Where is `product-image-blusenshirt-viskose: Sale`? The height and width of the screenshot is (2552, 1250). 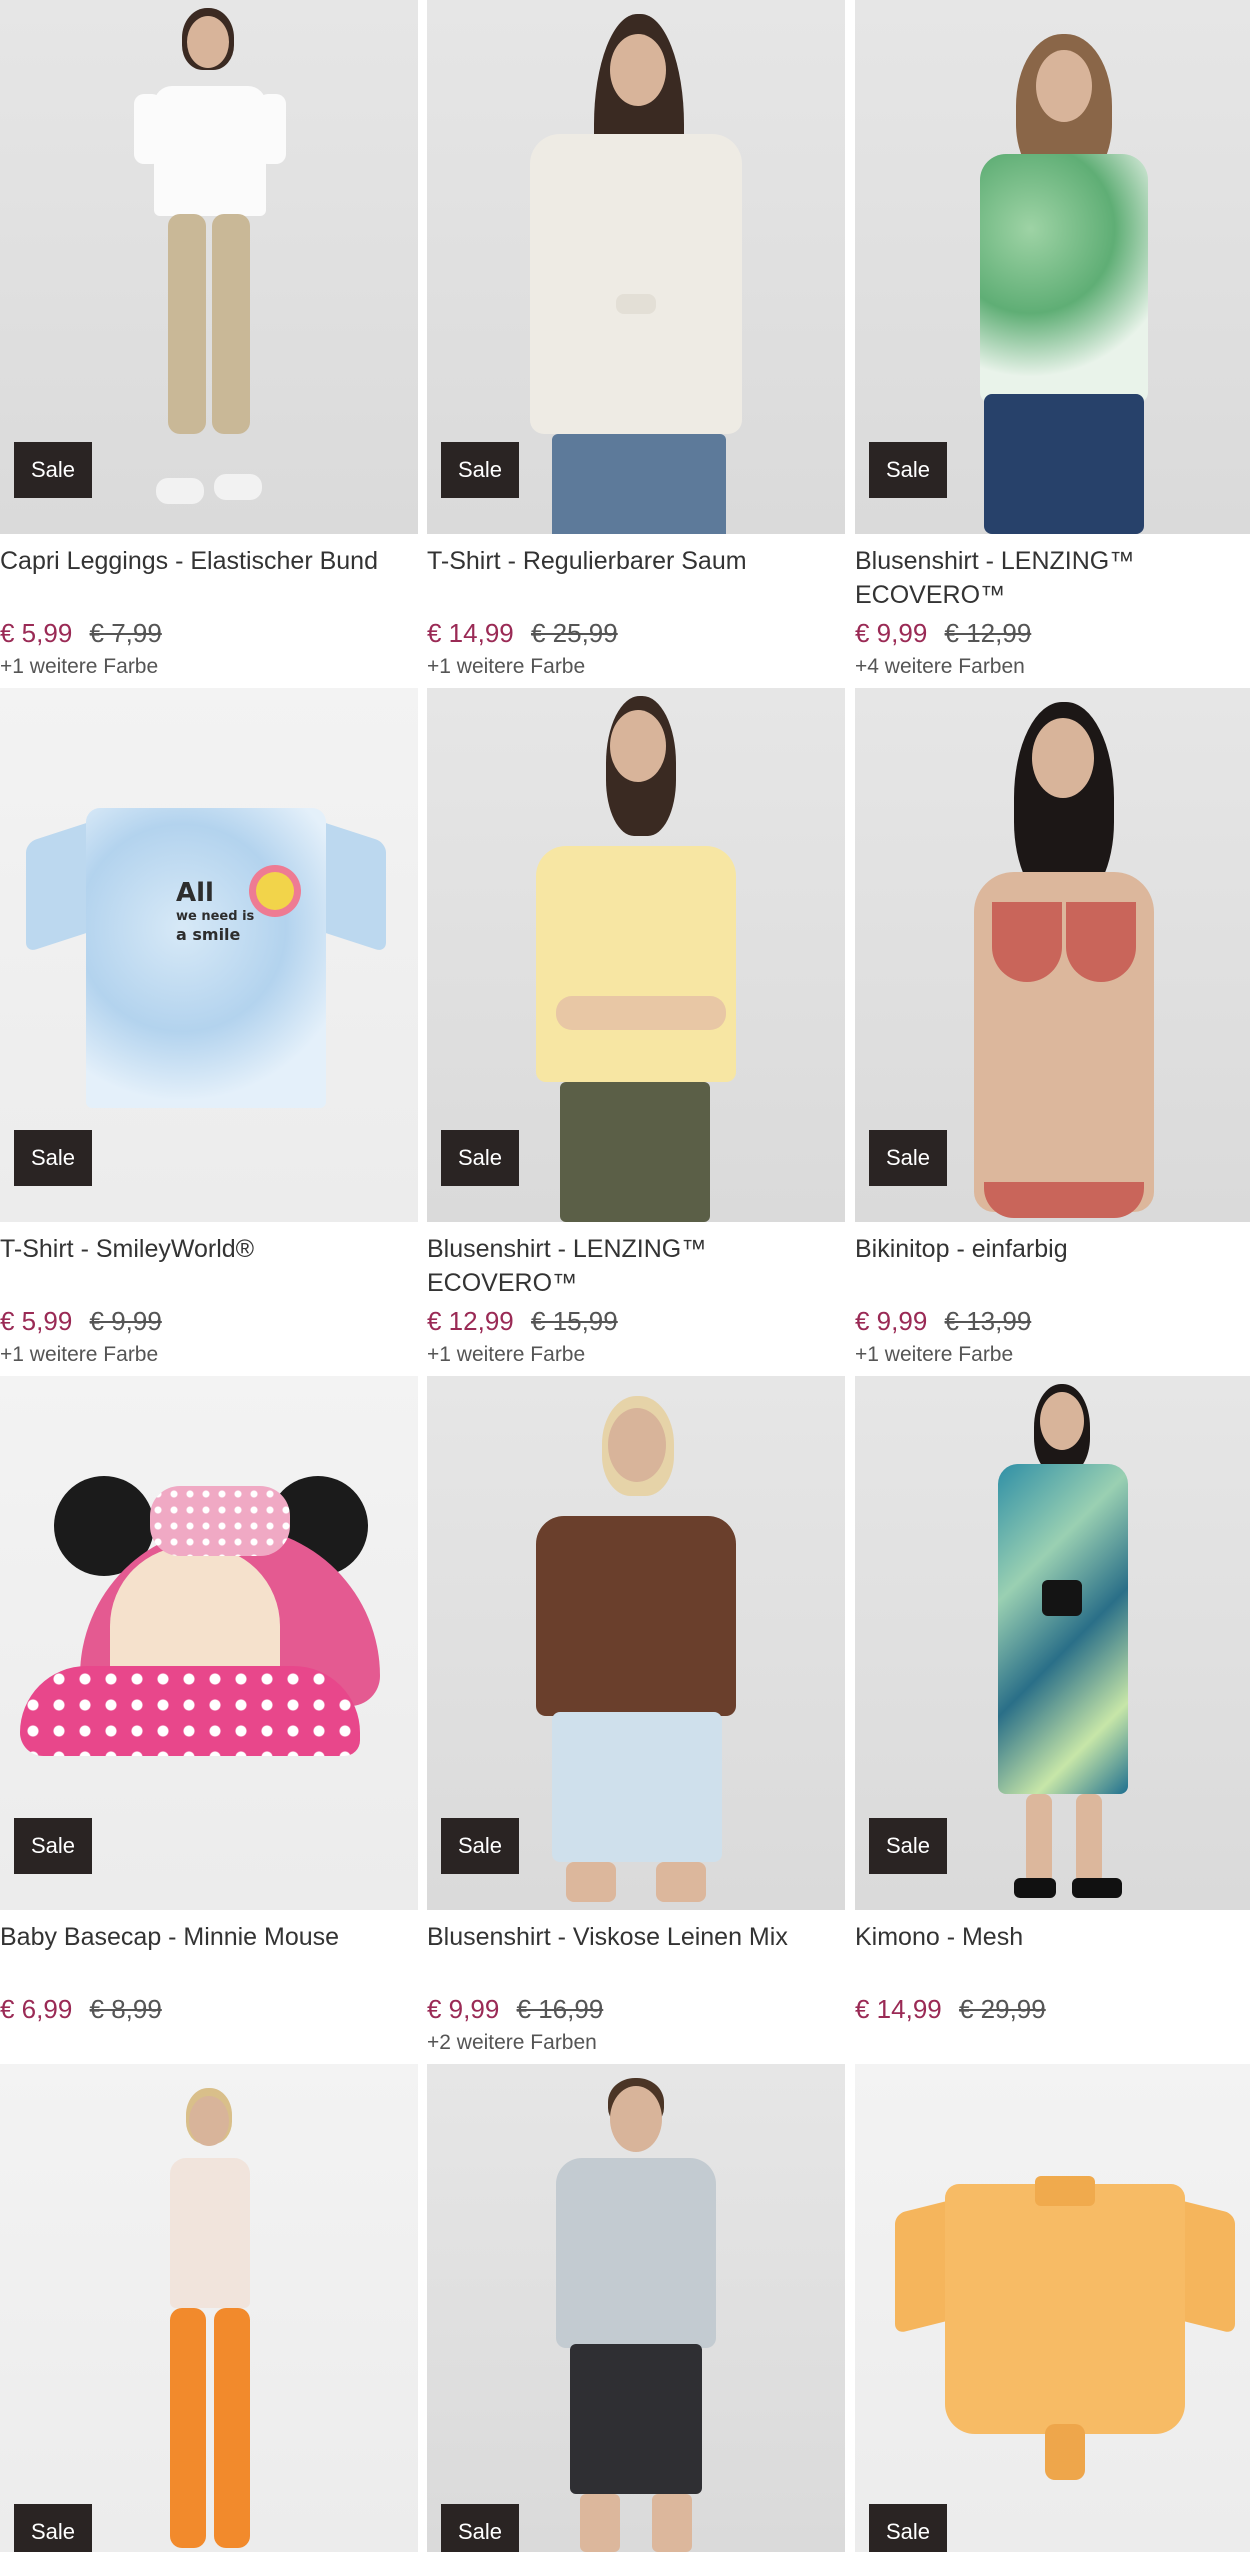 product-image-blusenshirt-viskose: Sale is located at coordinates (636, 1643).